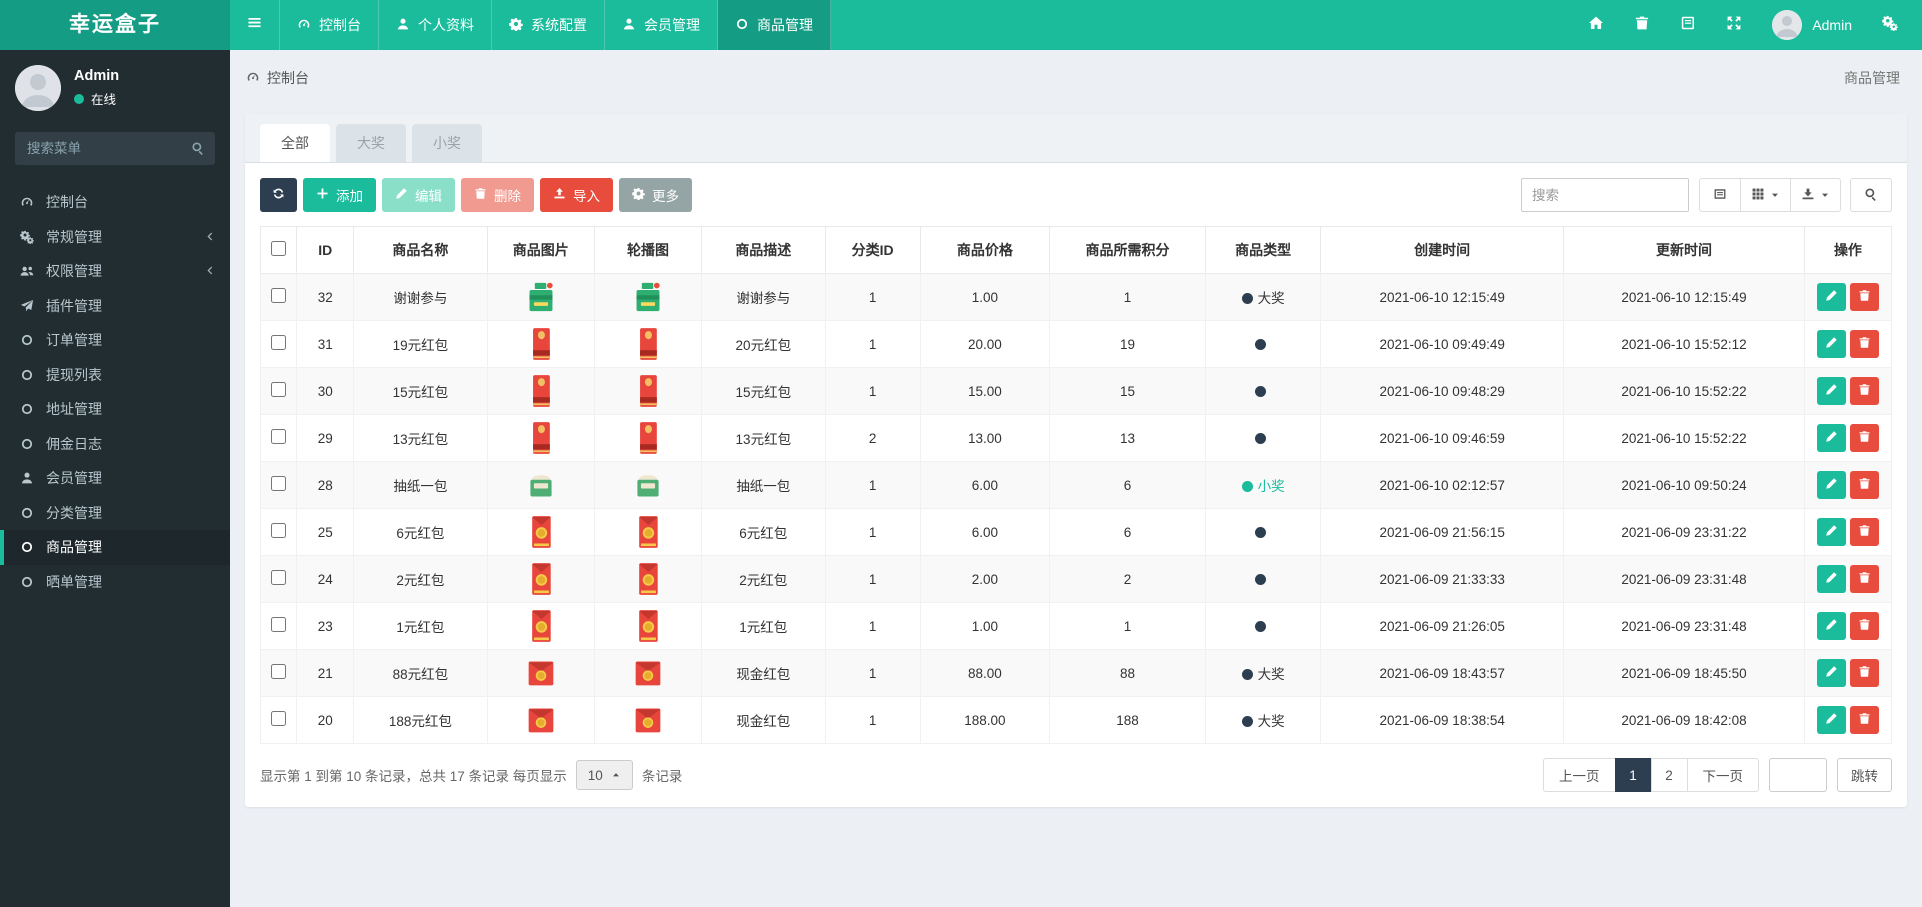 This screenshot has width=1922, height=907. What do you see at coordinates (115, 202) in the screenshot?
I see `sidebar-item-控制台: 控制台` at bounding box center [115, 202].